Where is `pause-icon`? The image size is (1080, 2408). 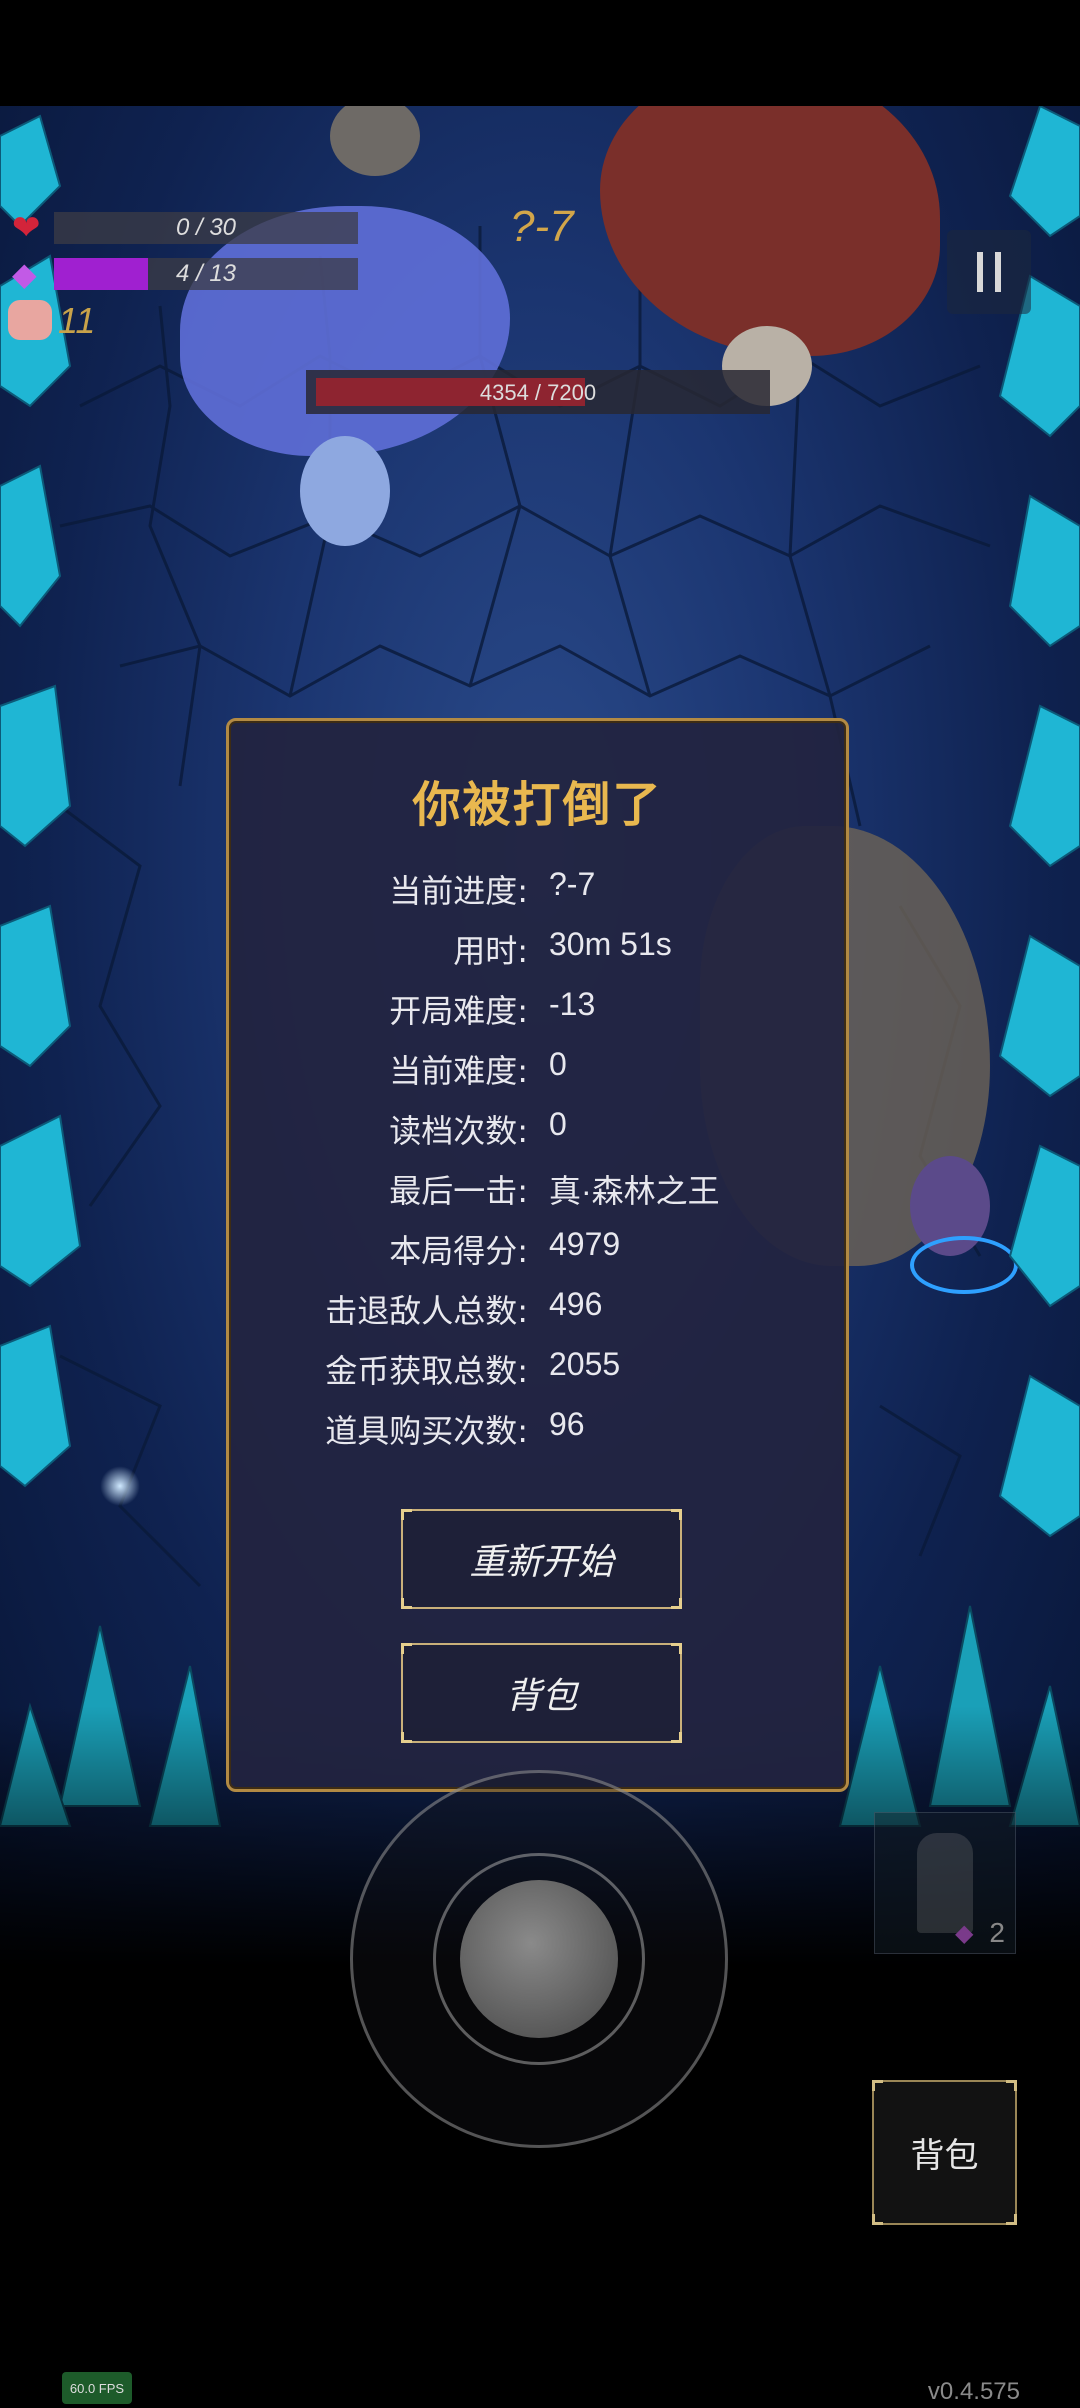
pause-icon is located at coordinates (980, 272).